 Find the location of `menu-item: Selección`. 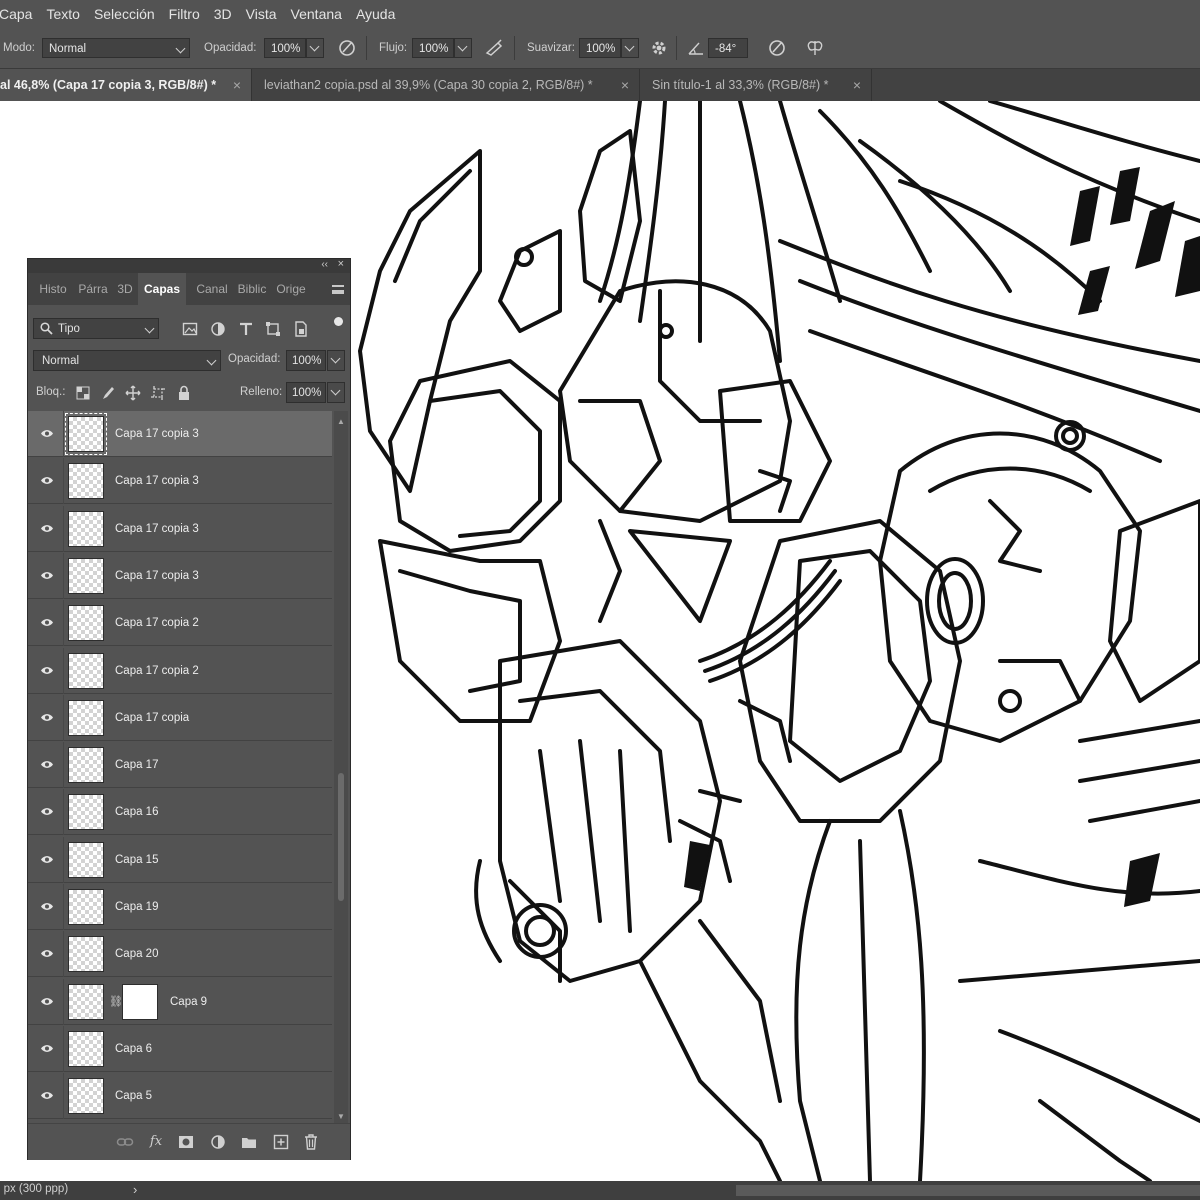

menu-item: Selección is located at coordinates (124, 14).